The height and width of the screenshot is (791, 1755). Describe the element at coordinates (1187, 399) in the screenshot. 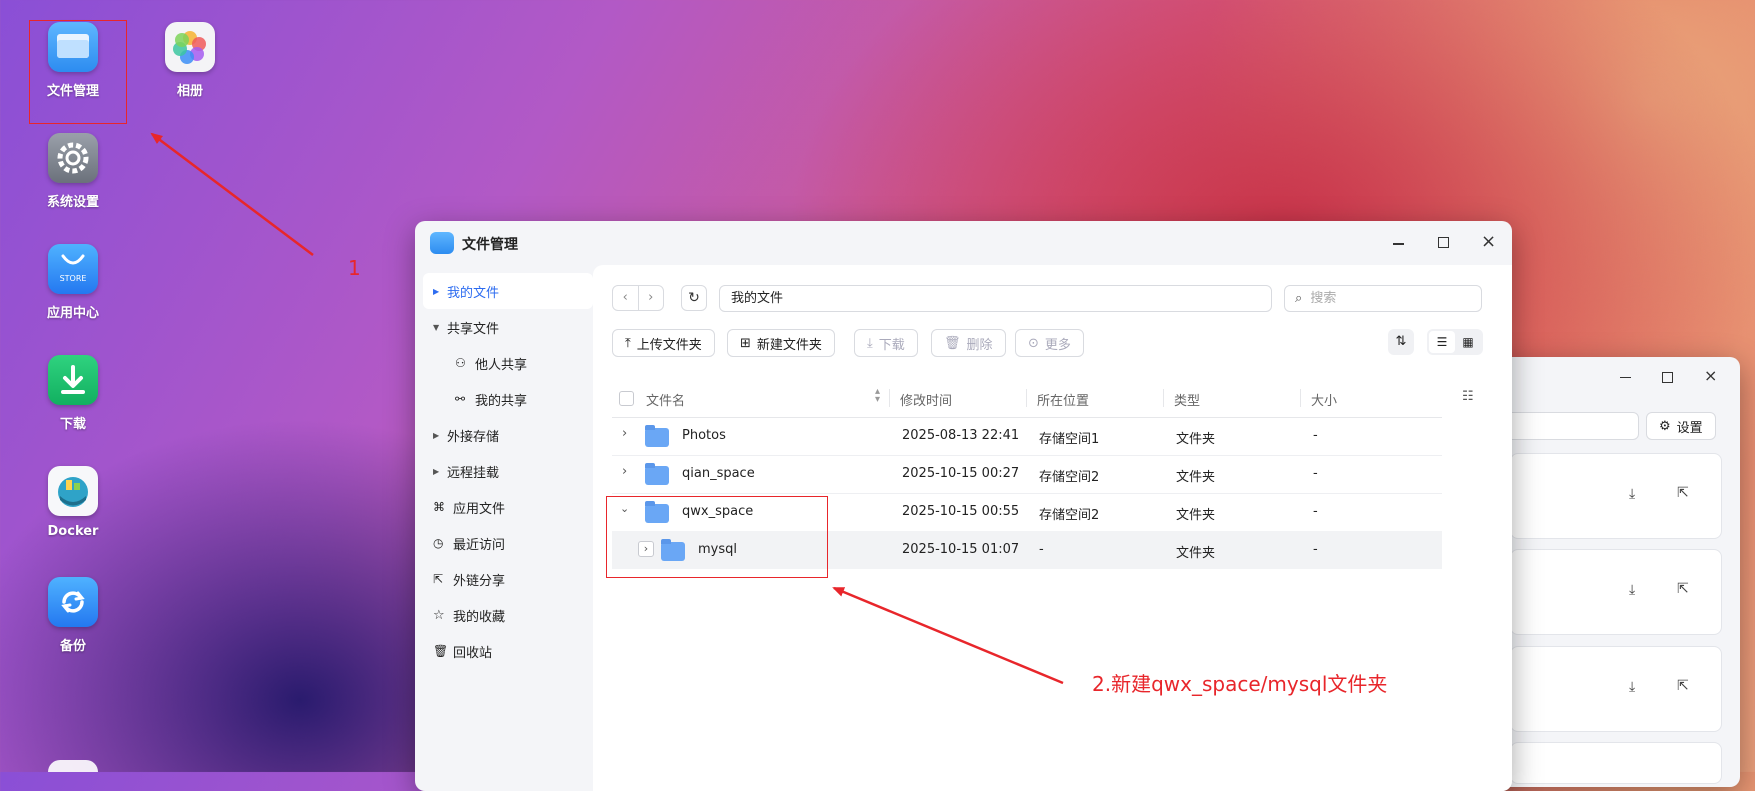

I see `column-header-type: 类型` at that location.